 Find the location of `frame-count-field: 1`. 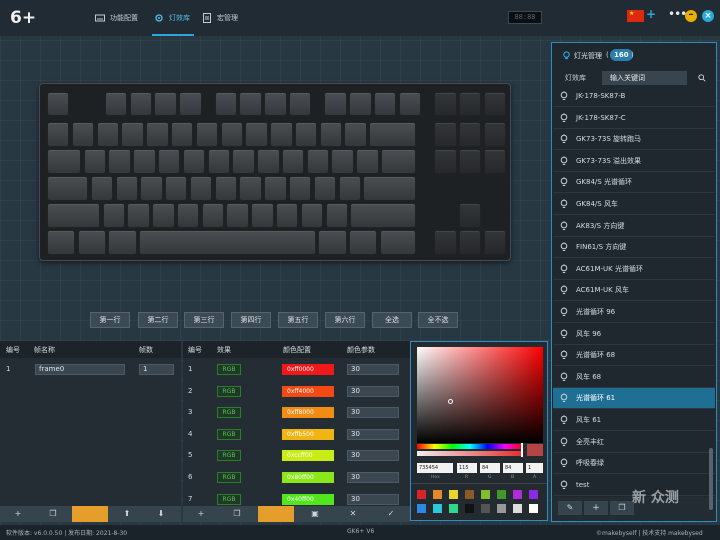

frame-count-field: 1 is located at coordinates (156, 369).